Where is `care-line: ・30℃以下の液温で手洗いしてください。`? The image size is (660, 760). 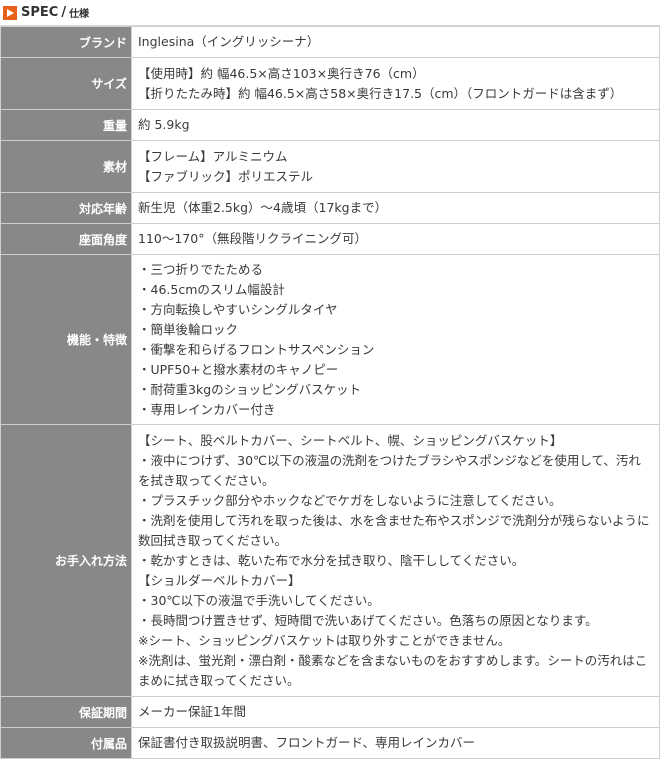 care-line: ・30℃以下の液温で手洗いしてください。 is located at coordinates (259, 600).